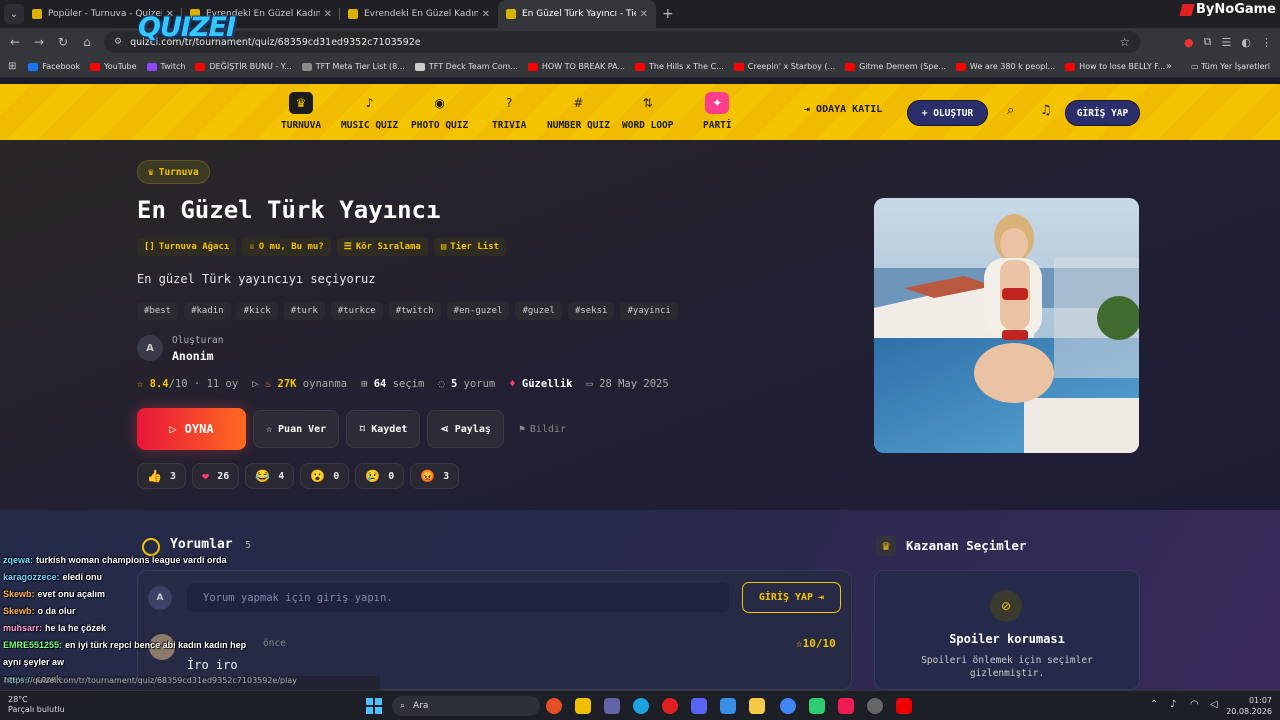  What do you see at coordinates (466, 706) in the screenshot?
I see `taskbar-search: ⌕ Ara` at bounding box center [466, 706].